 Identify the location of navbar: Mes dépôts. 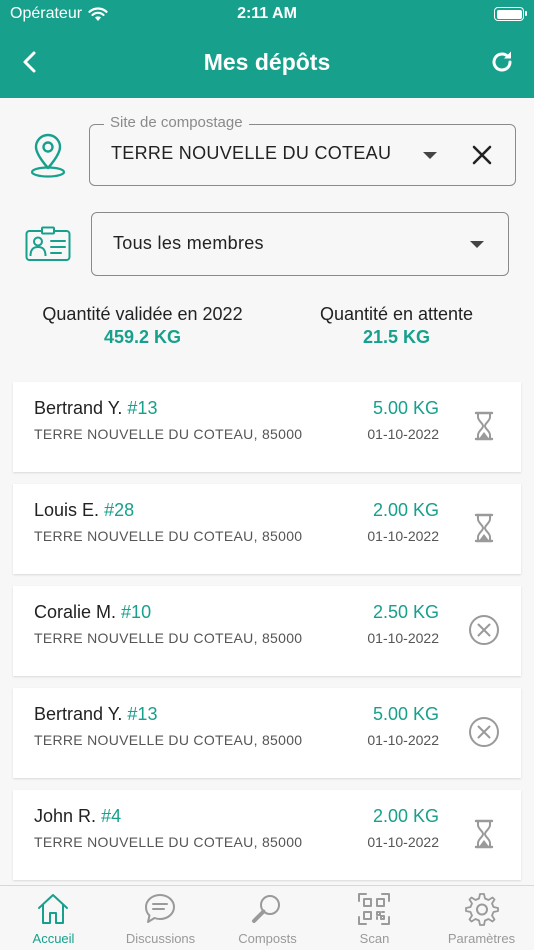
(267, 63).